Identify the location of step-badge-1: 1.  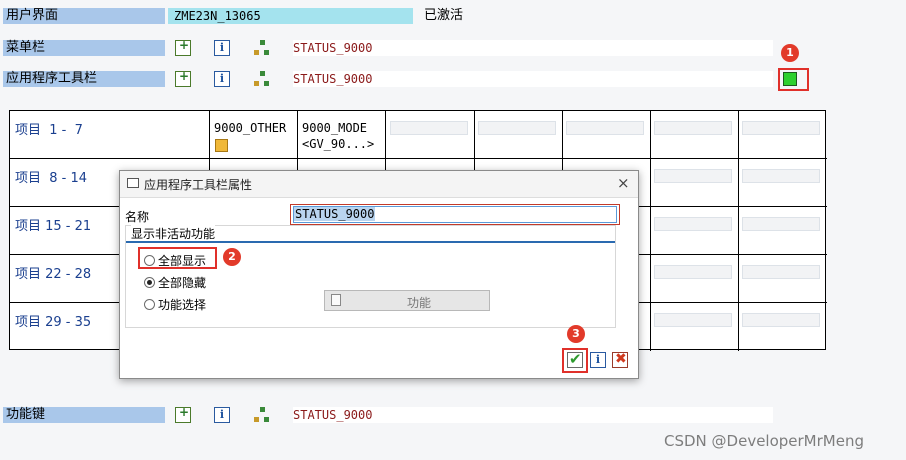
(790, 53).